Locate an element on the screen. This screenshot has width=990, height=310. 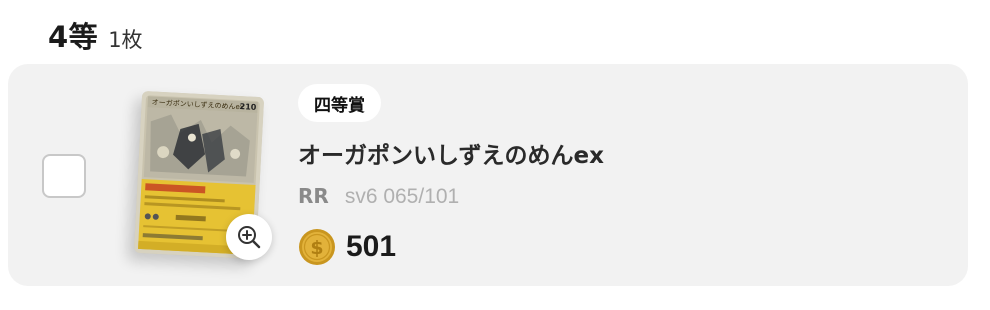
coin-icon: $ is located at coordinates (317, 247).